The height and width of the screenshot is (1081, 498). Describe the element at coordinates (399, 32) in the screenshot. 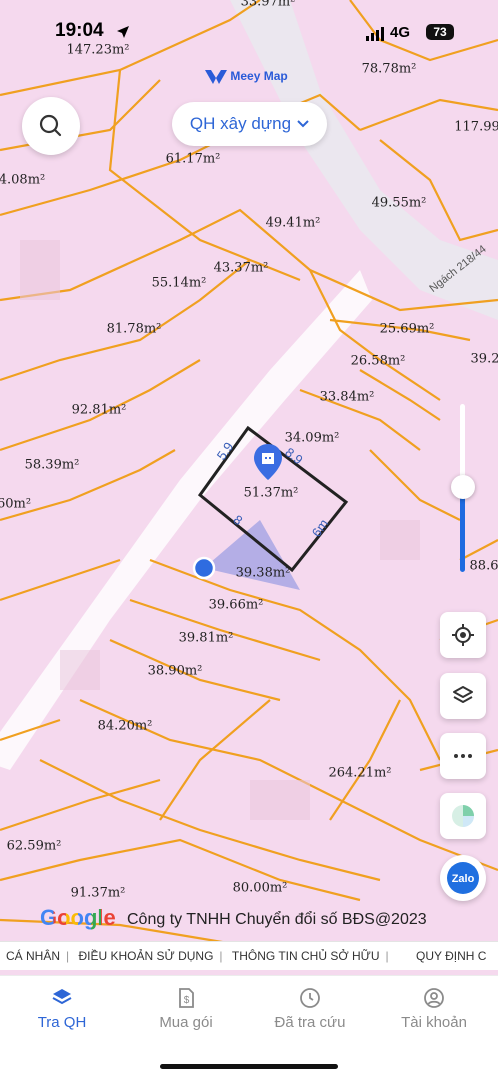

I see `network-type: 4G` at that location.